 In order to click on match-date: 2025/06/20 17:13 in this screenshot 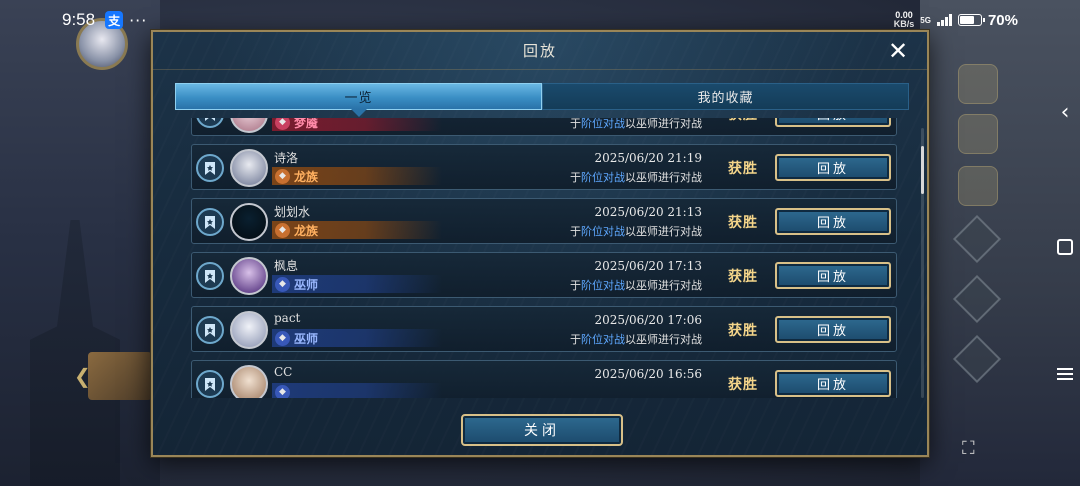, I will do `click(648, 266)`.